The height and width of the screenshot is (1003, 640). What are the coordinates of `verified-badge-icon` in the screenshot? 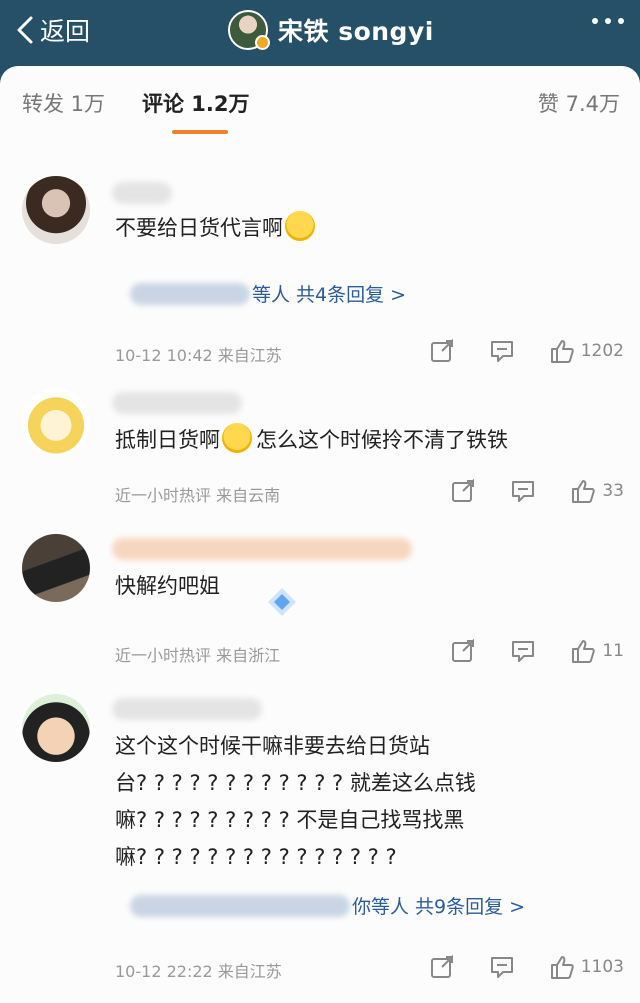 It's located at (262, 42).